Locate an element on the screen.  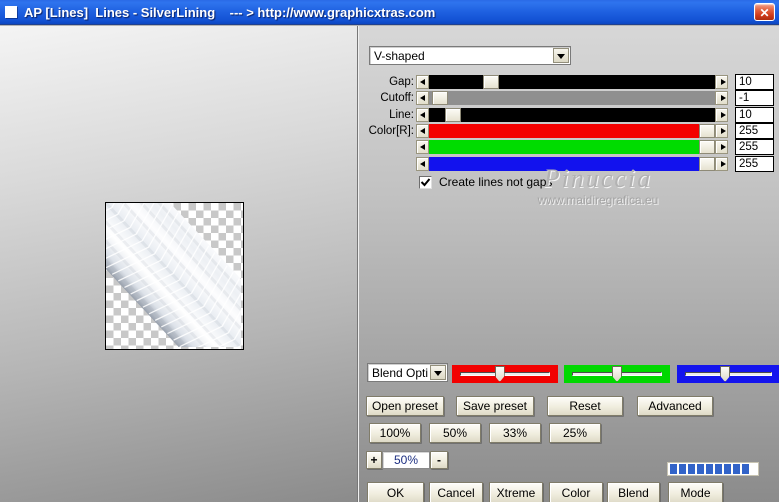
slider-label-gap: Gap: is located at coordinates (401, 82).